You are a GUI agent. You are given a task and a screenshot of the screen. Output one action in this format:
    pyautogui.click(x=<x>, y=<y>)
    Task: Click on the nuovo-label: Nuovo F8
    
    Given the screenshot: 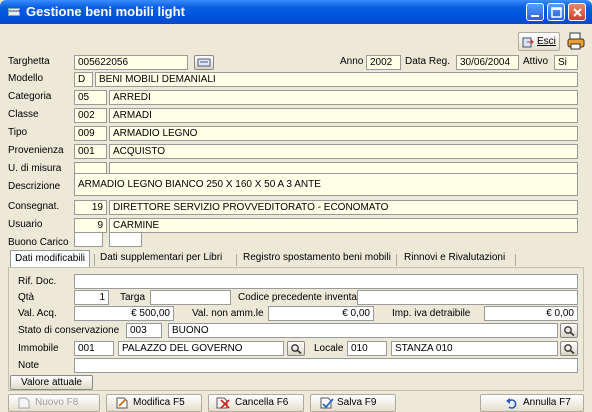 What is the action you would take?
    pyautogui.click(x=57, y=402)
    